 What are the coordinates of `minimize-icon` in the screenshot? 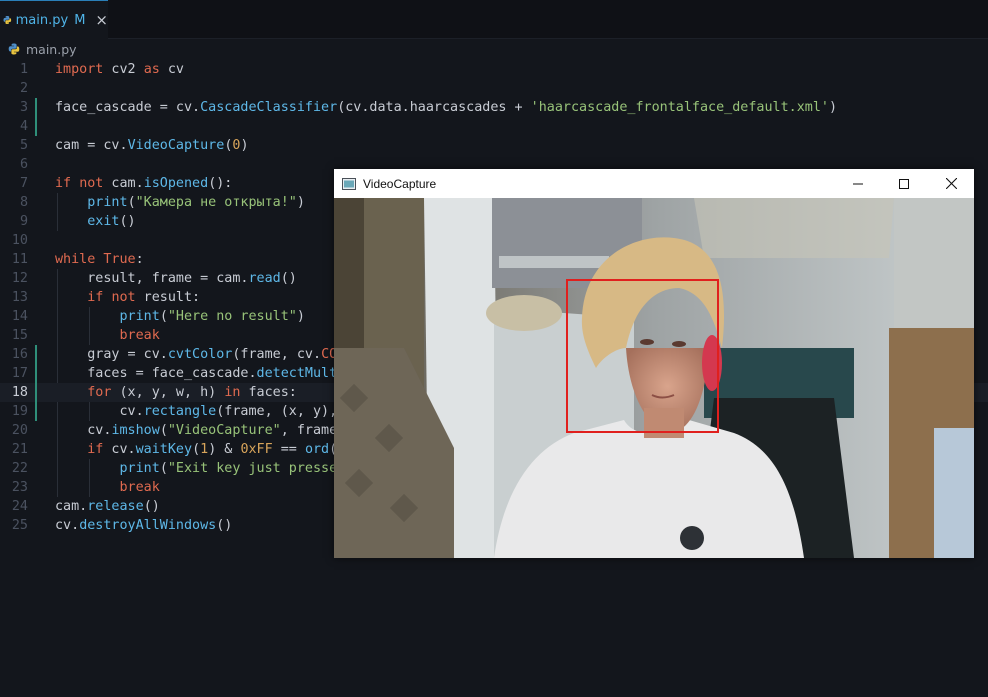 It's located at (858, 183).